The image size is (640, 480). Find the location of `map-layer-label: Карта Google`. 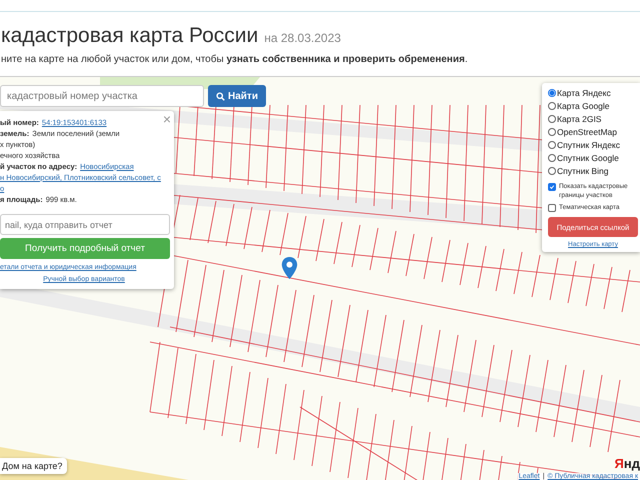

map-layer-label: Карта Google is located at coordinates (583, 106).